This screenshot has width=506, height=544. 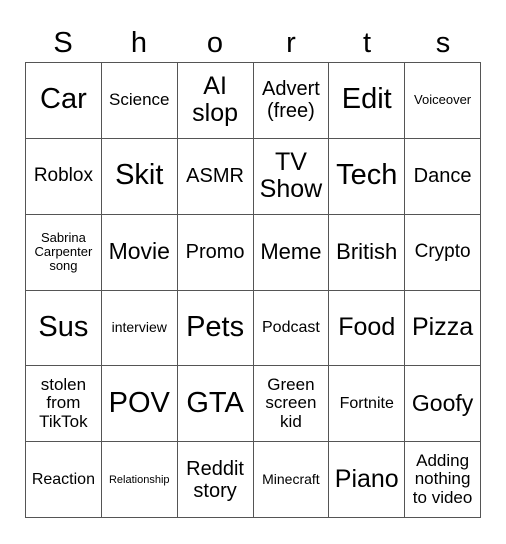 I want to click on title-letter: s, so click(x=443, y=43).